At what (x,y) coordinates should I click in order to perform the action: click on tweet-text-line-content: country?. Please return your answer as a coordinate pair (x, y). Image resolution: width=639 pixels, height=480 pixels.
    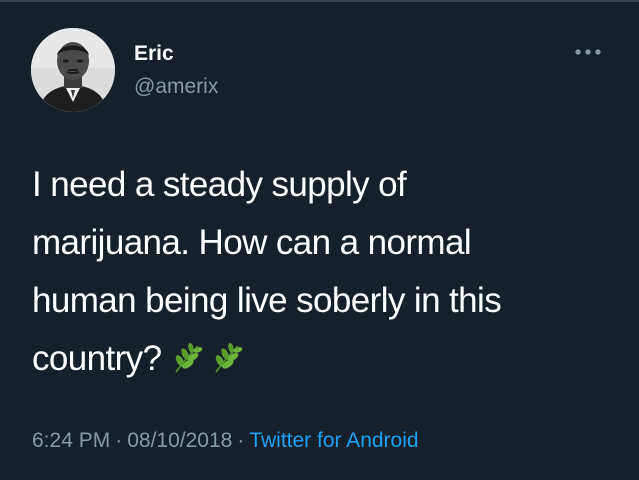
    Looking at the image, I should click on (97, 358).